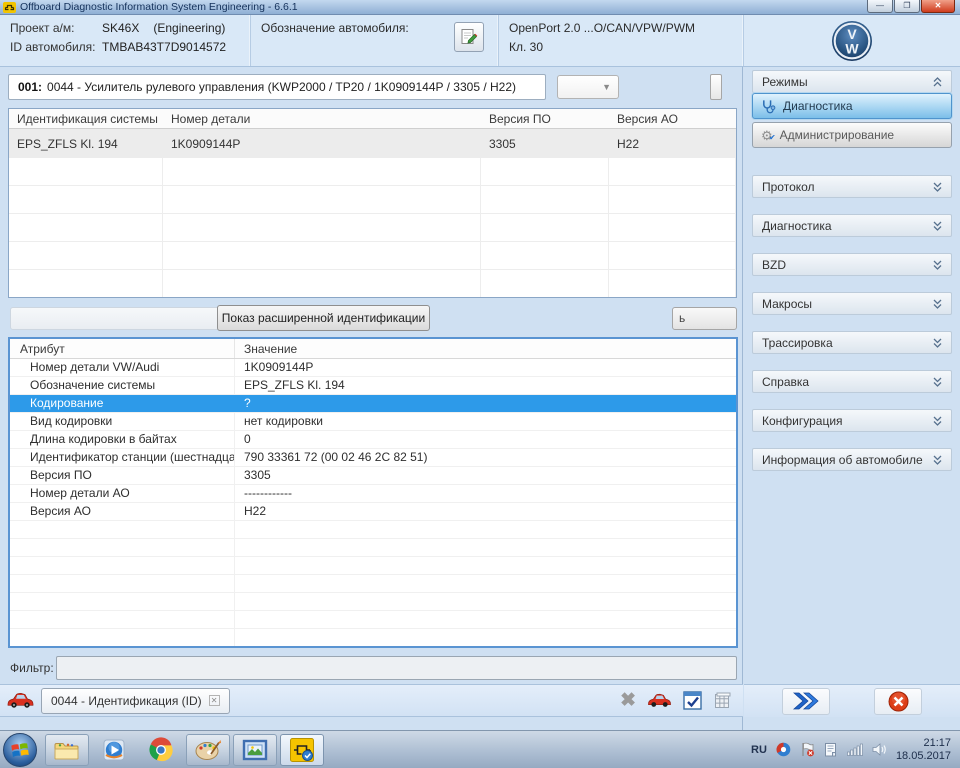  I want to click on clipboard-tray-icon, so click(831, 749).